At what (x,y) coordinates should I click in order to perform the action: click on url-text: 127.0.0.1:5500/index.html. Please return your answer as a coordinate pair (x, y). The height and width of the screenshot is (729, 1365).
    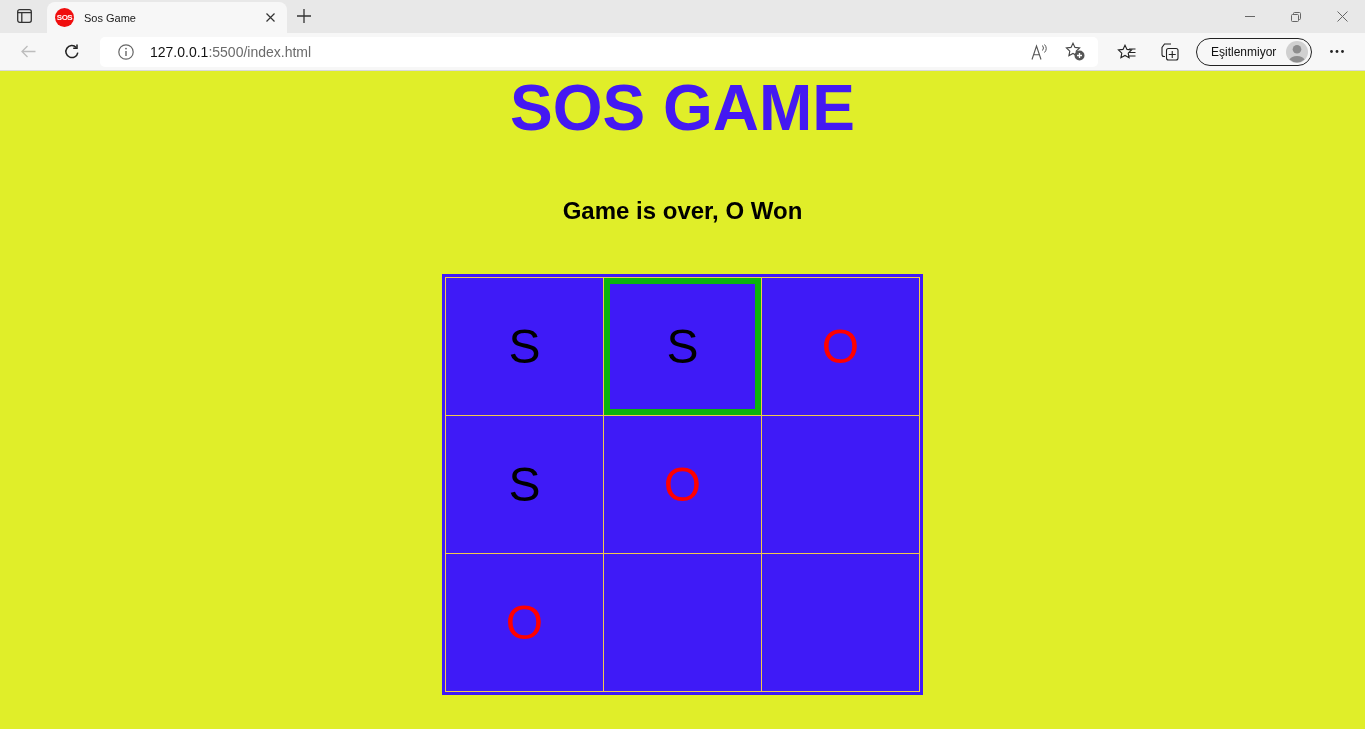
    Looking at the image, I should click on (231, 51).